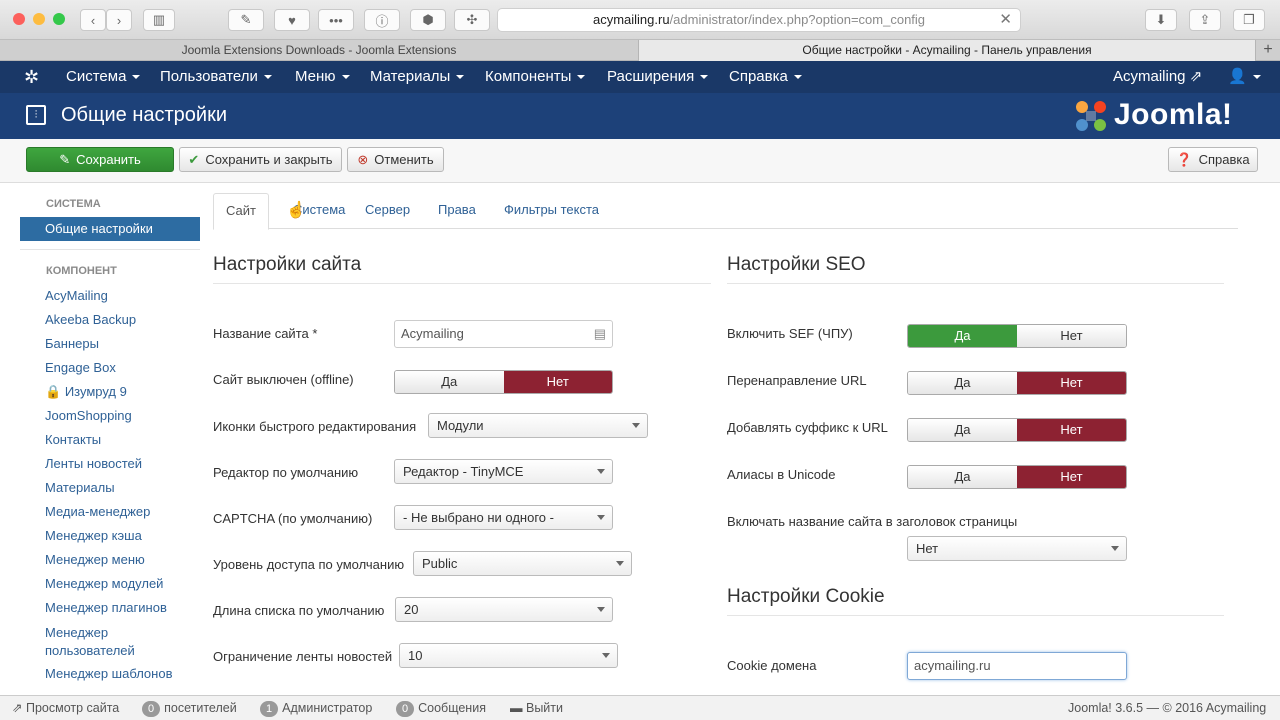 The width and height of the screenshot is (1280, 720). Describe the element at coordinates (1017, 666) in the screenshot. I see `cookie-domain-input: acymailing.ru` at that location.